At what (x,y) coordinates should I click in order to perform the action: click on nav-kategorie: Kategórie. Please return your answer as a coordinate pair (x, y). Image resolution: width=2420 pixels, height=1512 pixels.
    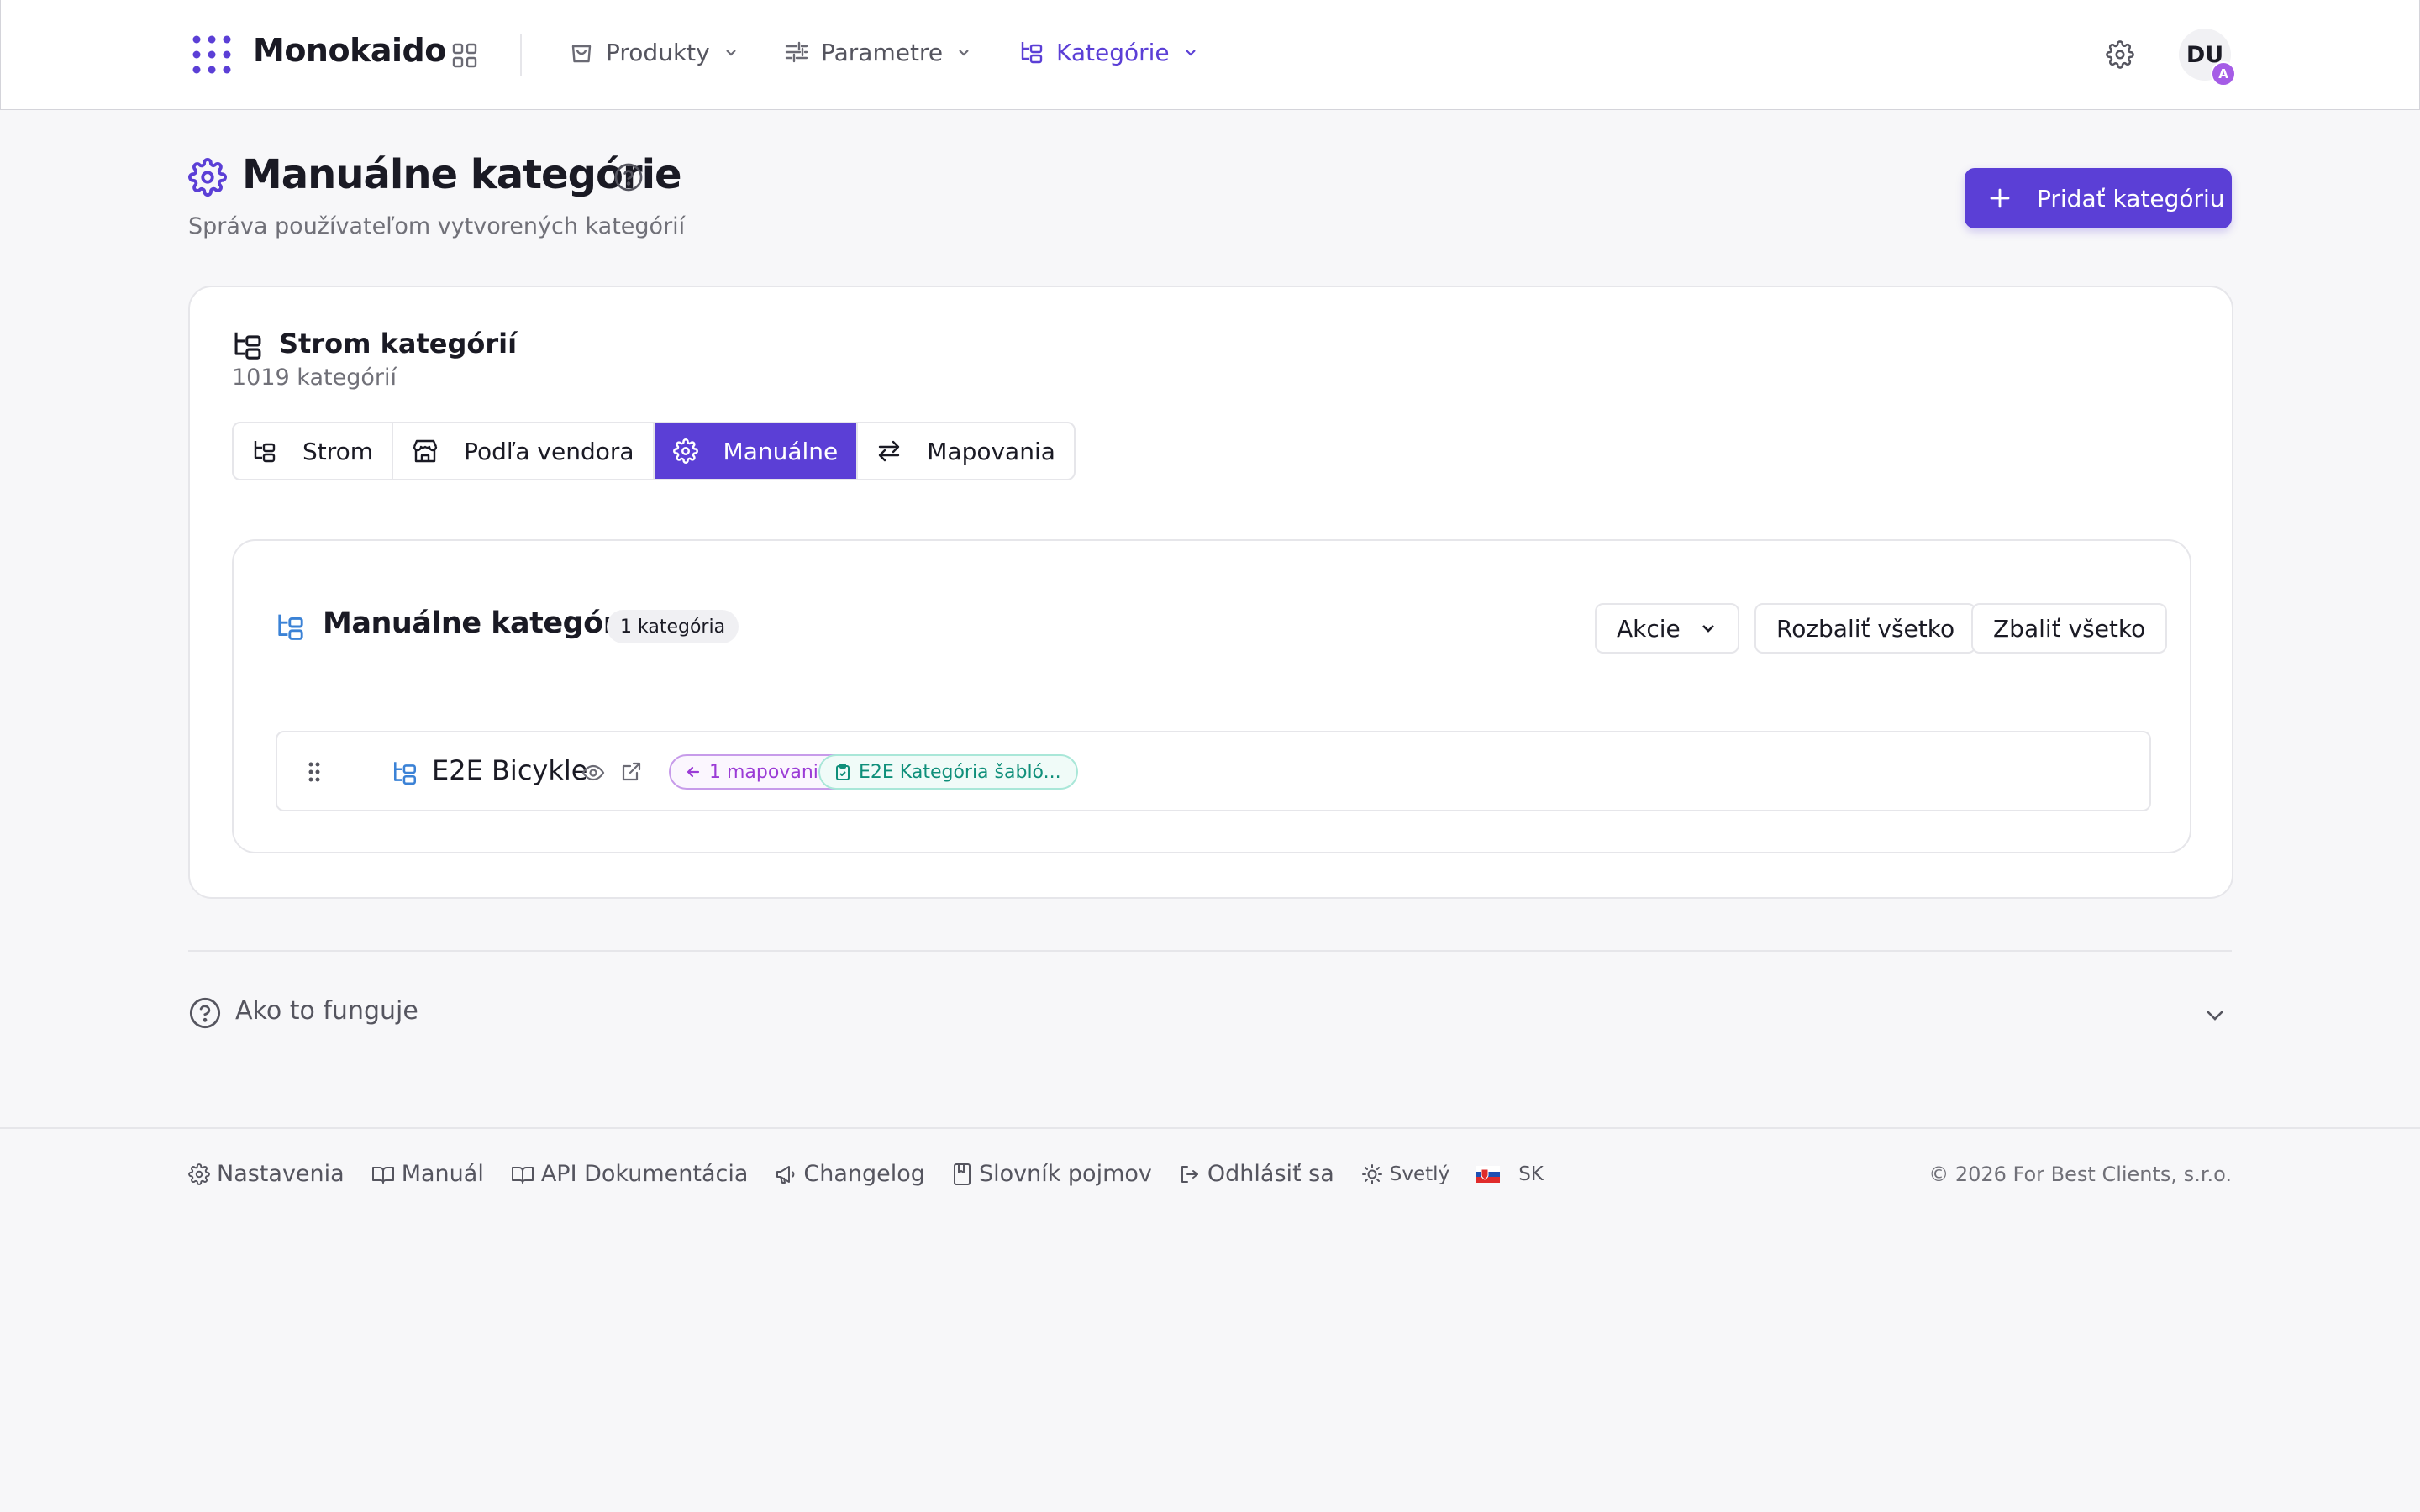
    Looking at the image, I should click on (1108, 52).